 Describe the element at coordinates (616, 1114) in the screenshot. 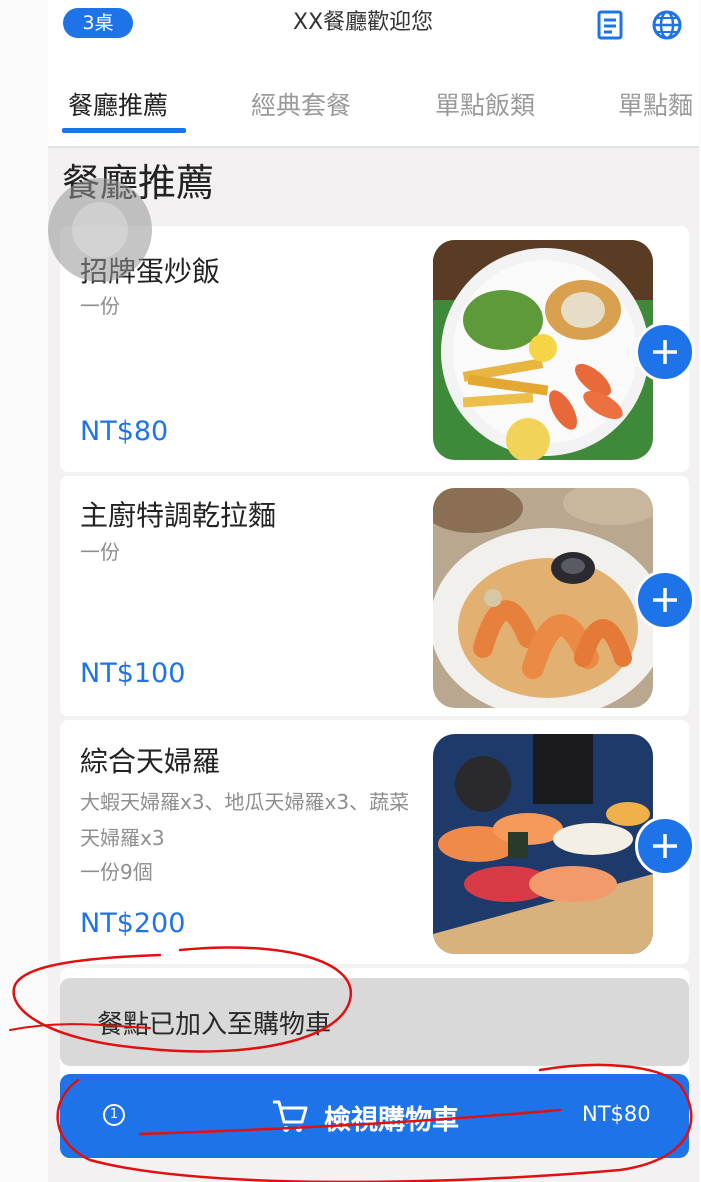

I see `cart-total: NT$80` at that location.